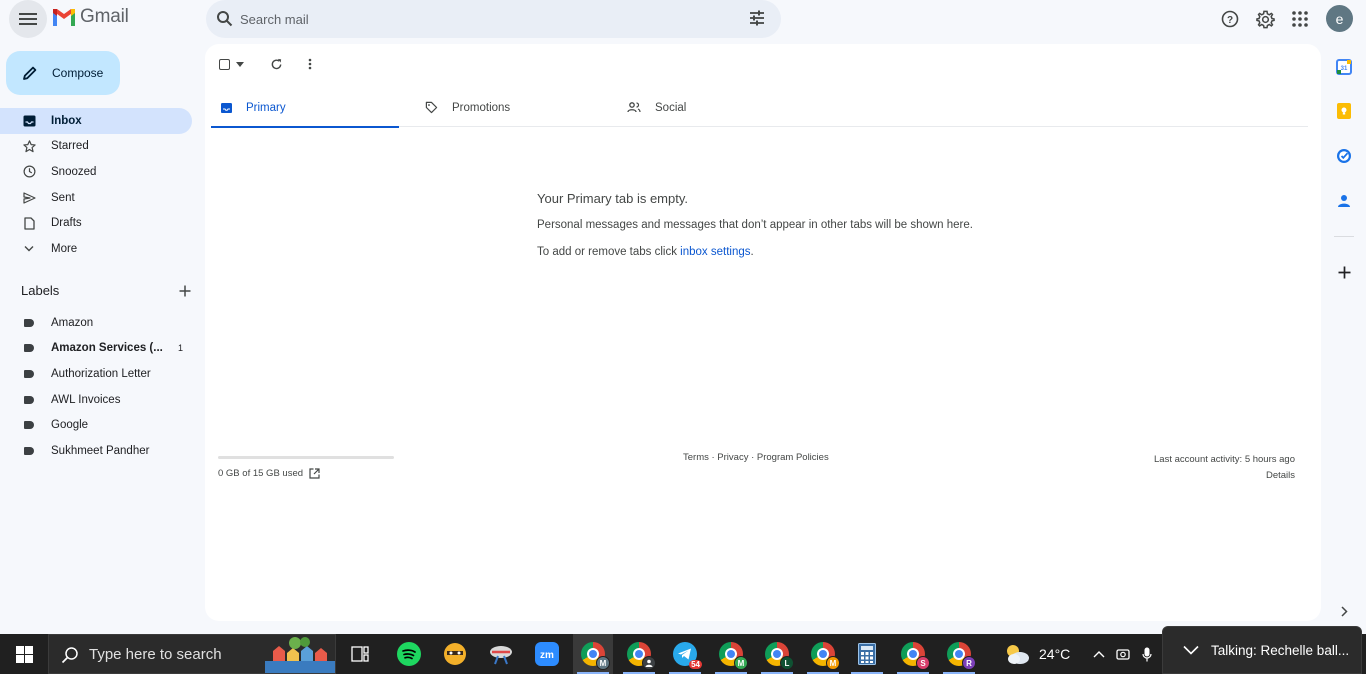  What do you see at coordinates (100, 147) in the screenshot?
I see `nav-item-starred: Starred` at bounding box center [100, 147].